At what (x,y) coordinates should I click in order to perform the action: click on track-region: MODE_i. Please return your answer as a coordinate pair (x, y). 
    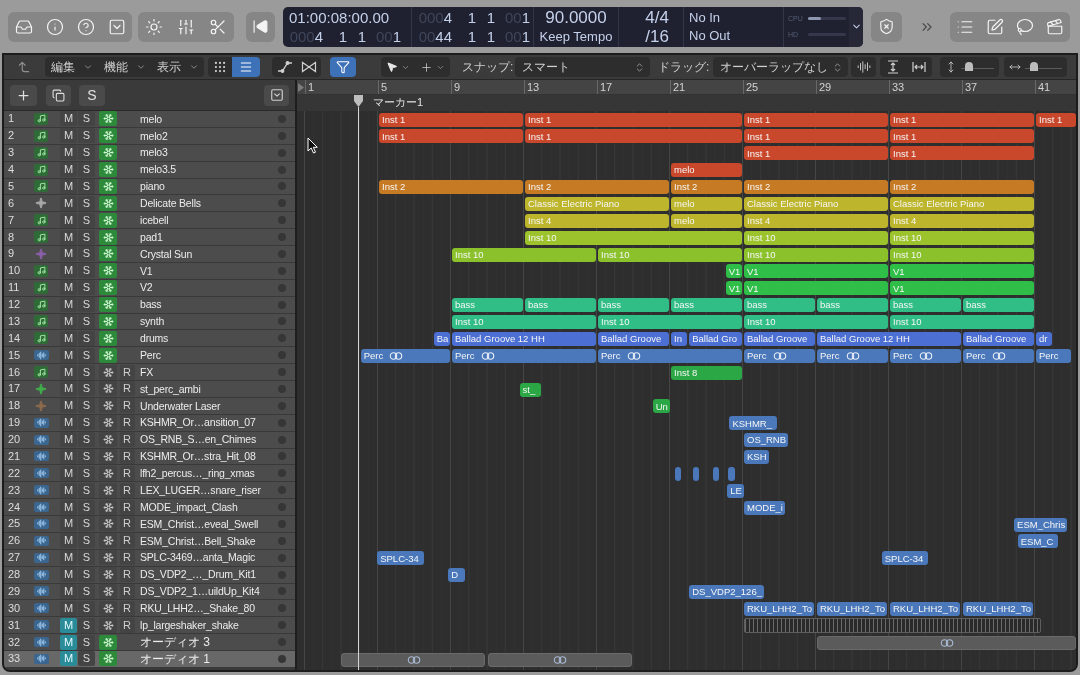
    Looking at the image, I should click on (764, 507).